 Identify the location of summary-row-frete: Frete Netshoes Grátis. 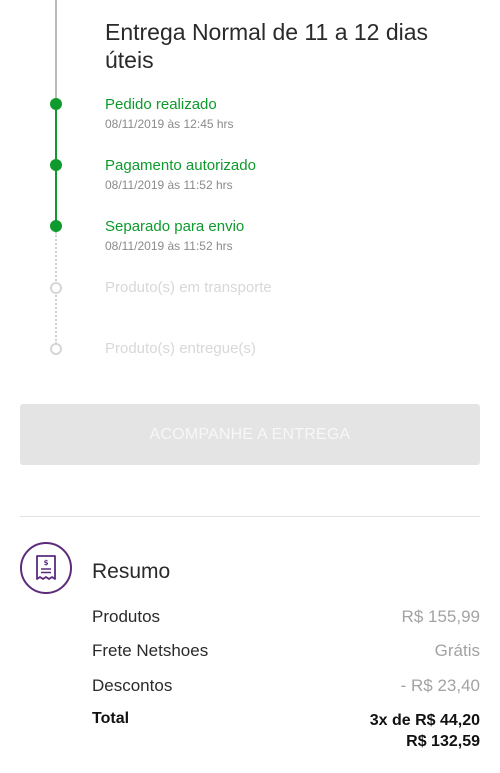
(286, 651).